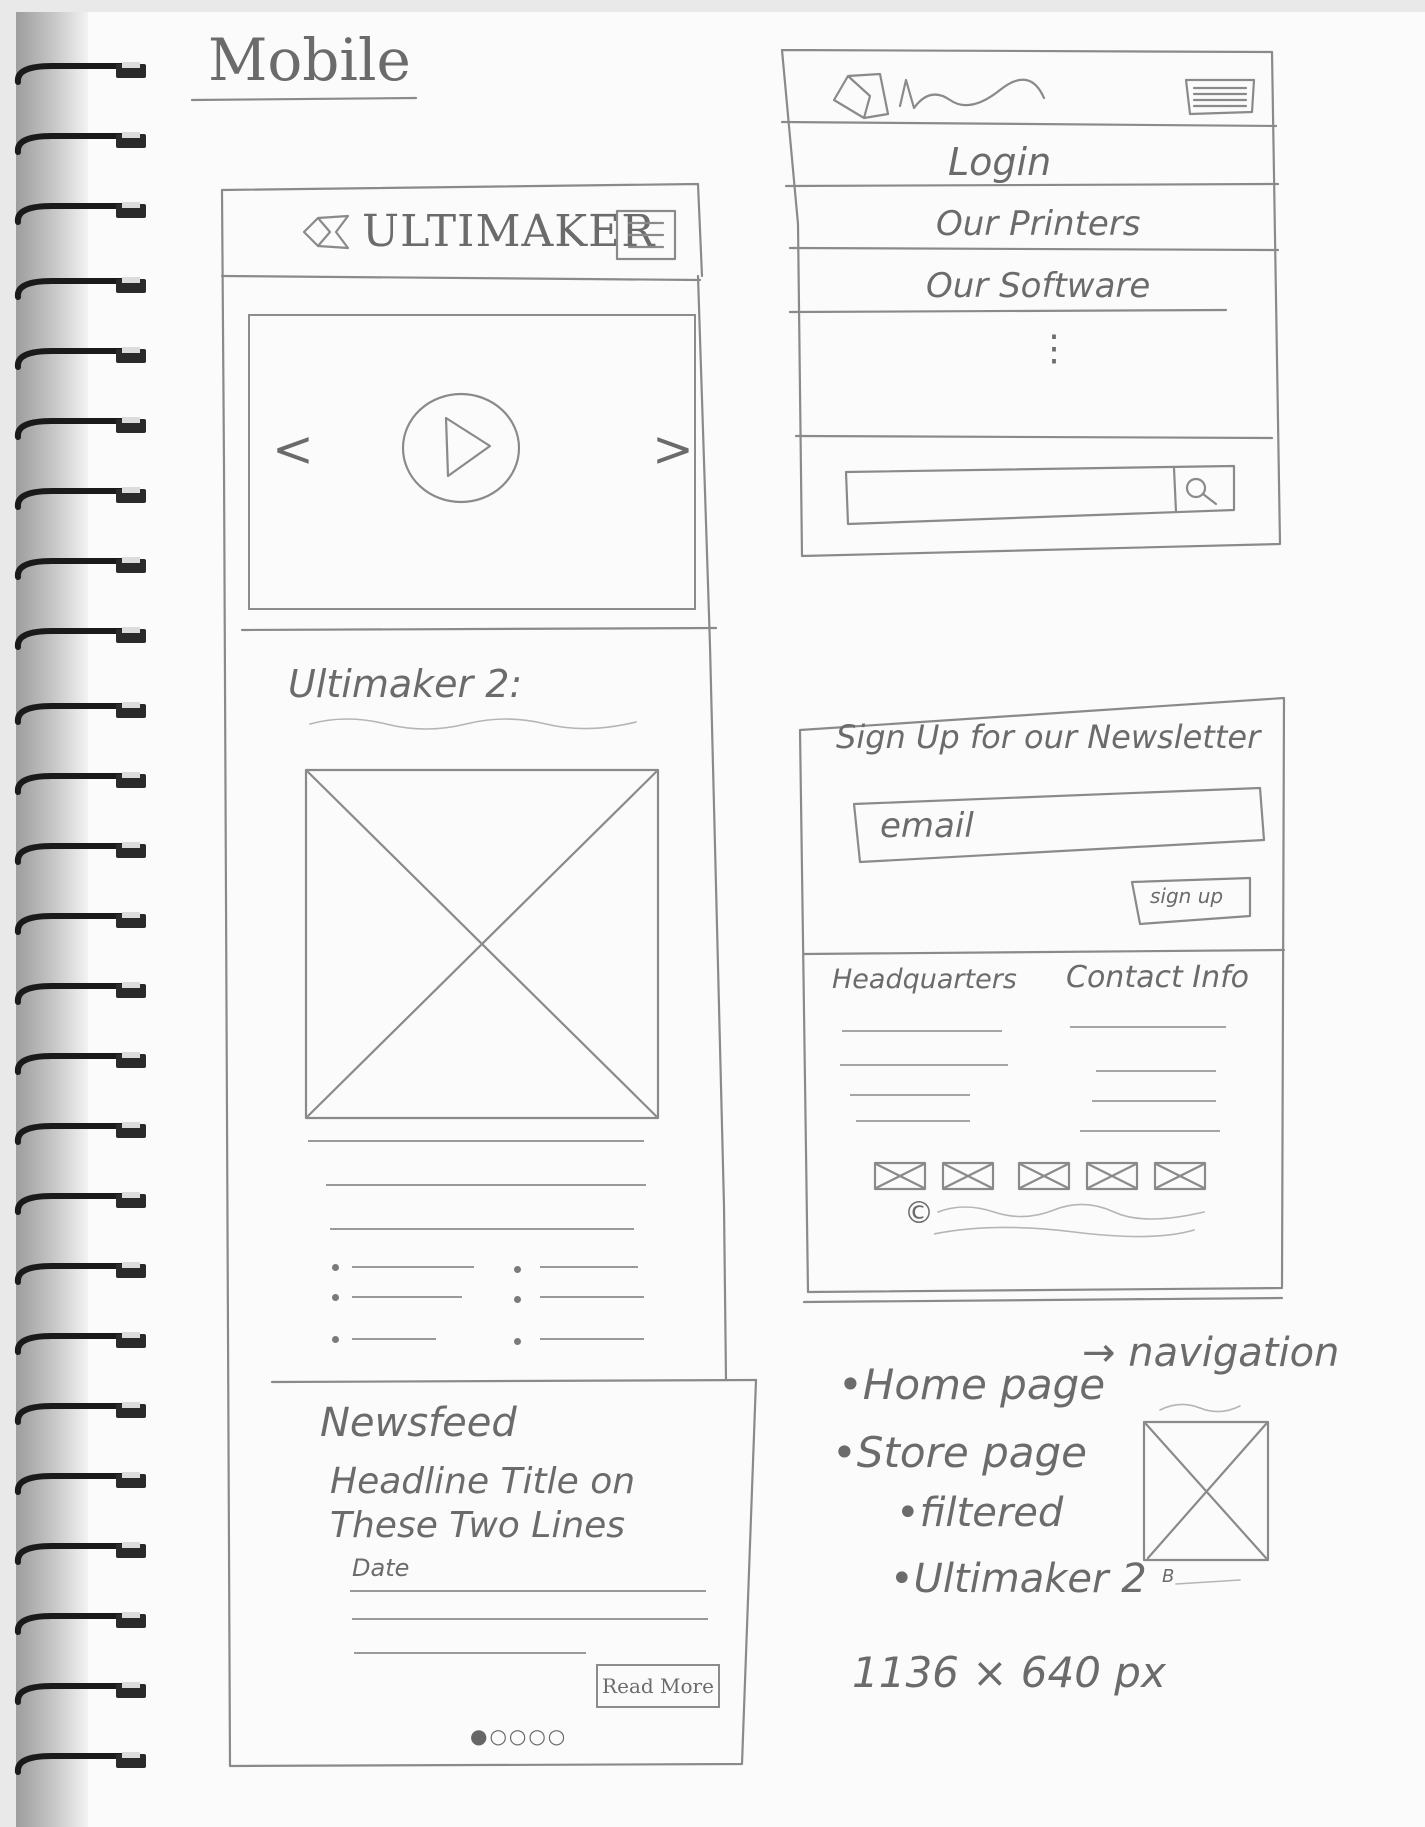  What do you see at coordinates (1038, 224) in the screenshot?
I see `menu-item-our-printers: Our Printers` at bounding box center [1038, 224].